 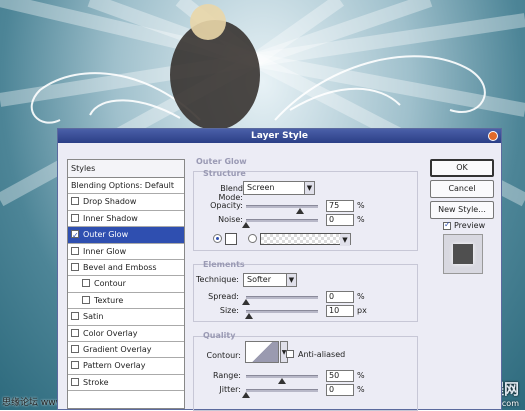 I want to click on styles-item-label: Outer Glow, so click(x=106, y=235).